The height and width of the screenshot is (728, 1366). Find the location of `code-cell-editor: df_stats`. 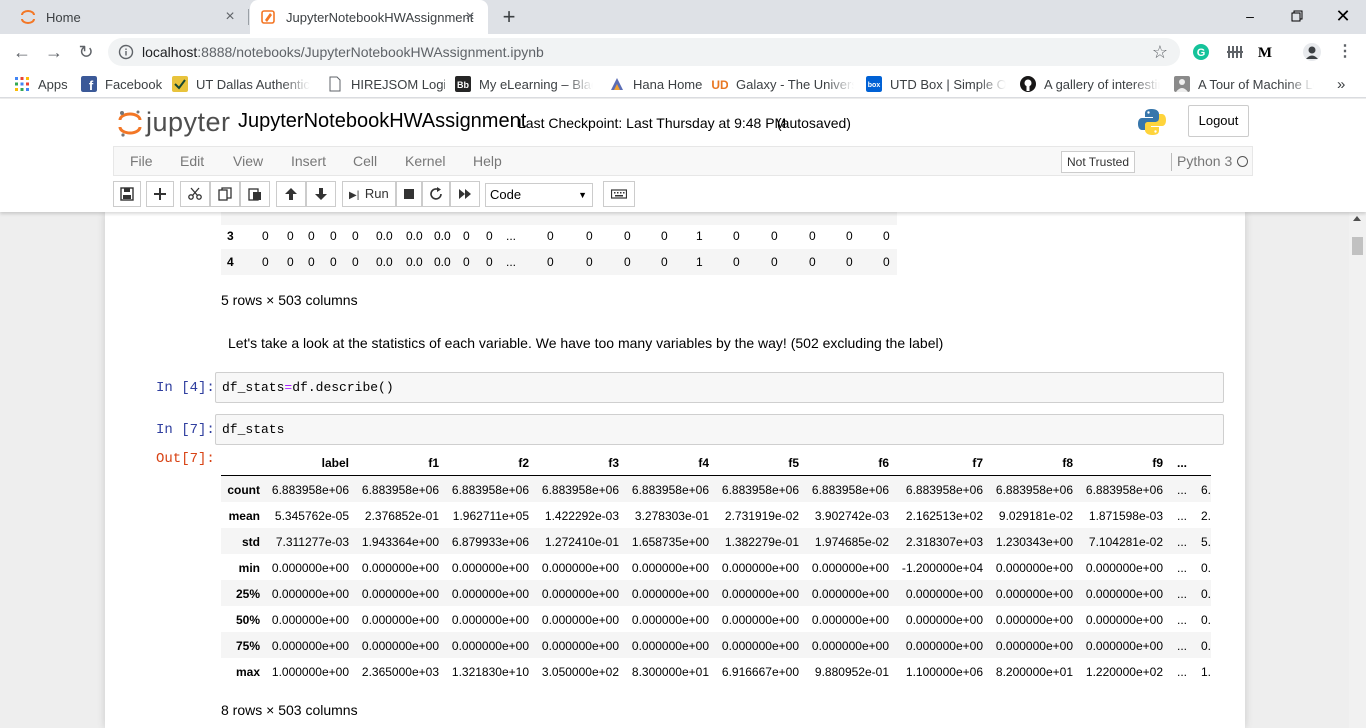

code-cell-editor: df_stats is located at coordinates (719, 429).